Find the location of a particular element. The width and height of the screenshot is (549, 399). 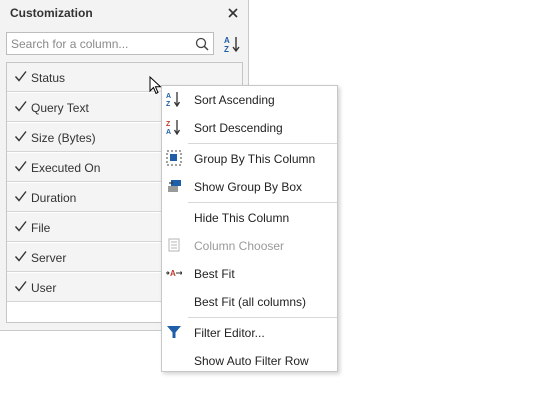

best-fit-icon: A is located at coordinates (174, 273).